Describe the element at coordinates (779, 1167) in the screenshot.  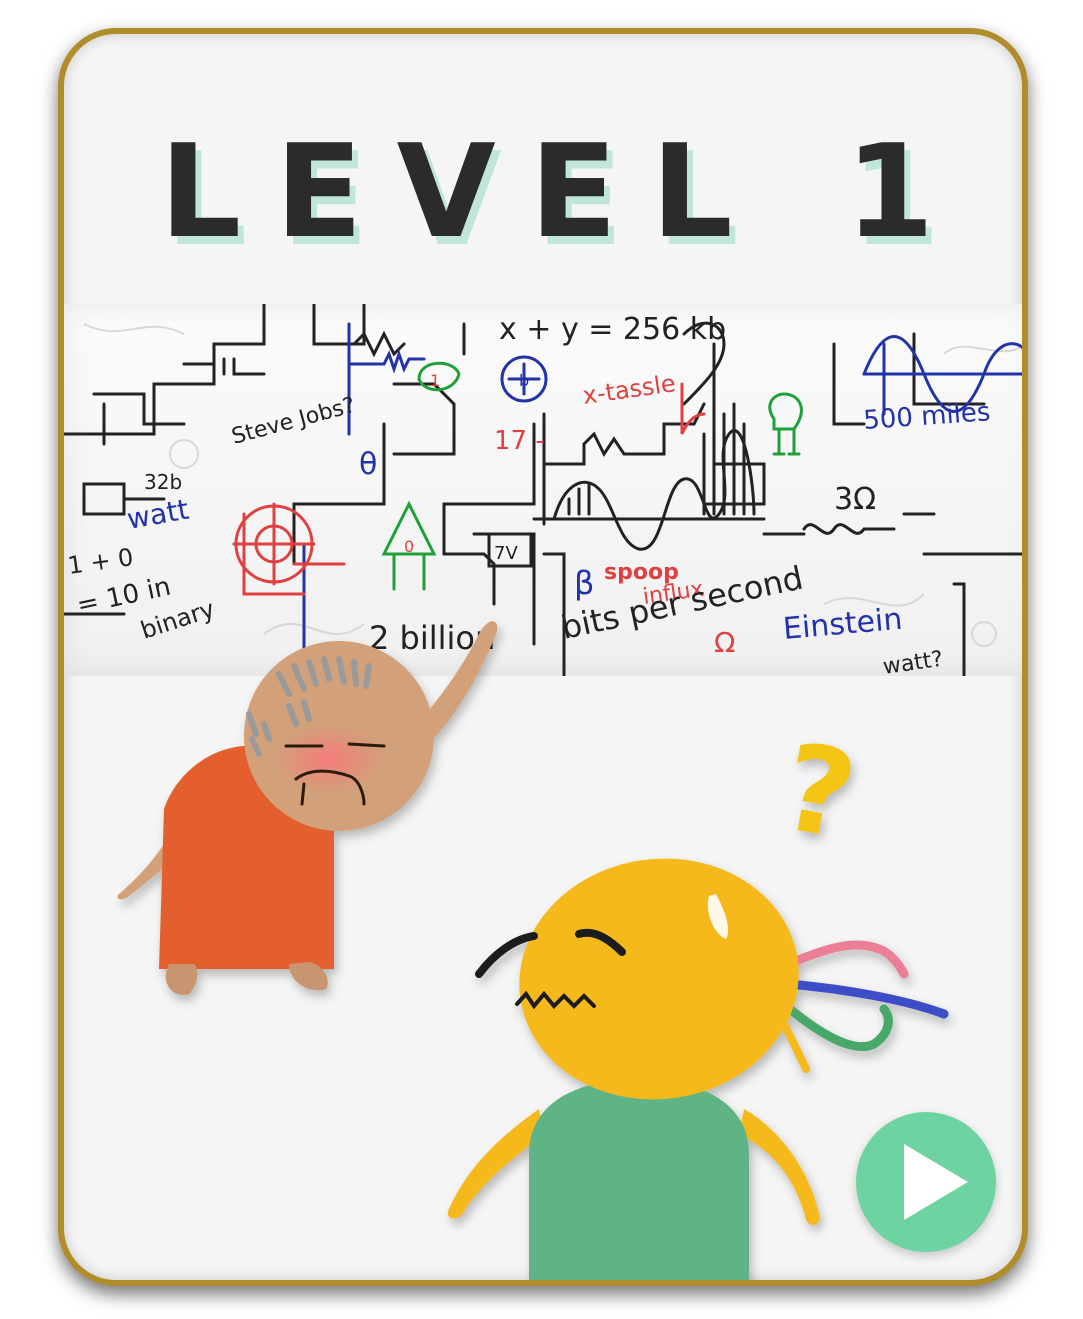
I see `student-arm-right` at that location.